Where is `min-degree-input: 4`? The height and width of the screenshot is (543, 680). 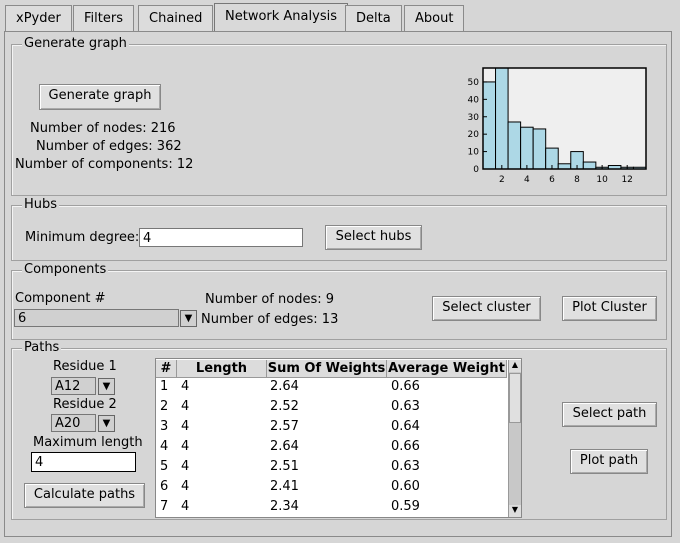
min-degree-input: 4 is located at coordinates (221, 237).